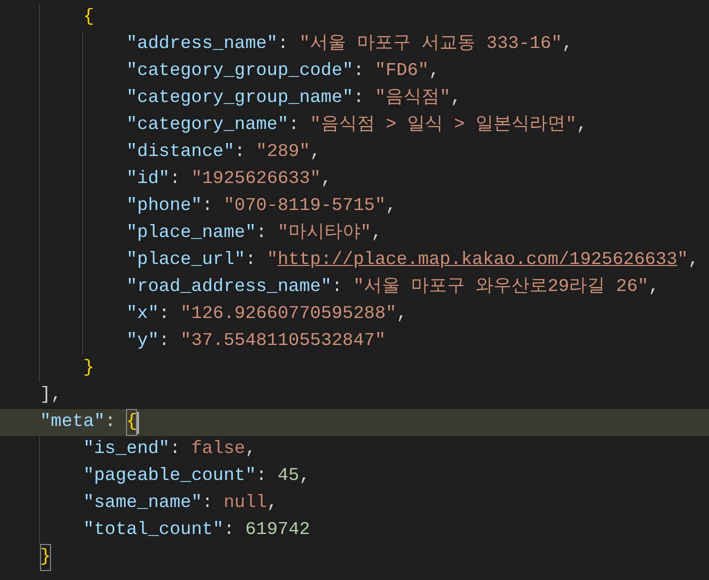  Describe the element at coordinates (325, 233) in the screenshot. I see `string-value: "마시타야"` at that location.